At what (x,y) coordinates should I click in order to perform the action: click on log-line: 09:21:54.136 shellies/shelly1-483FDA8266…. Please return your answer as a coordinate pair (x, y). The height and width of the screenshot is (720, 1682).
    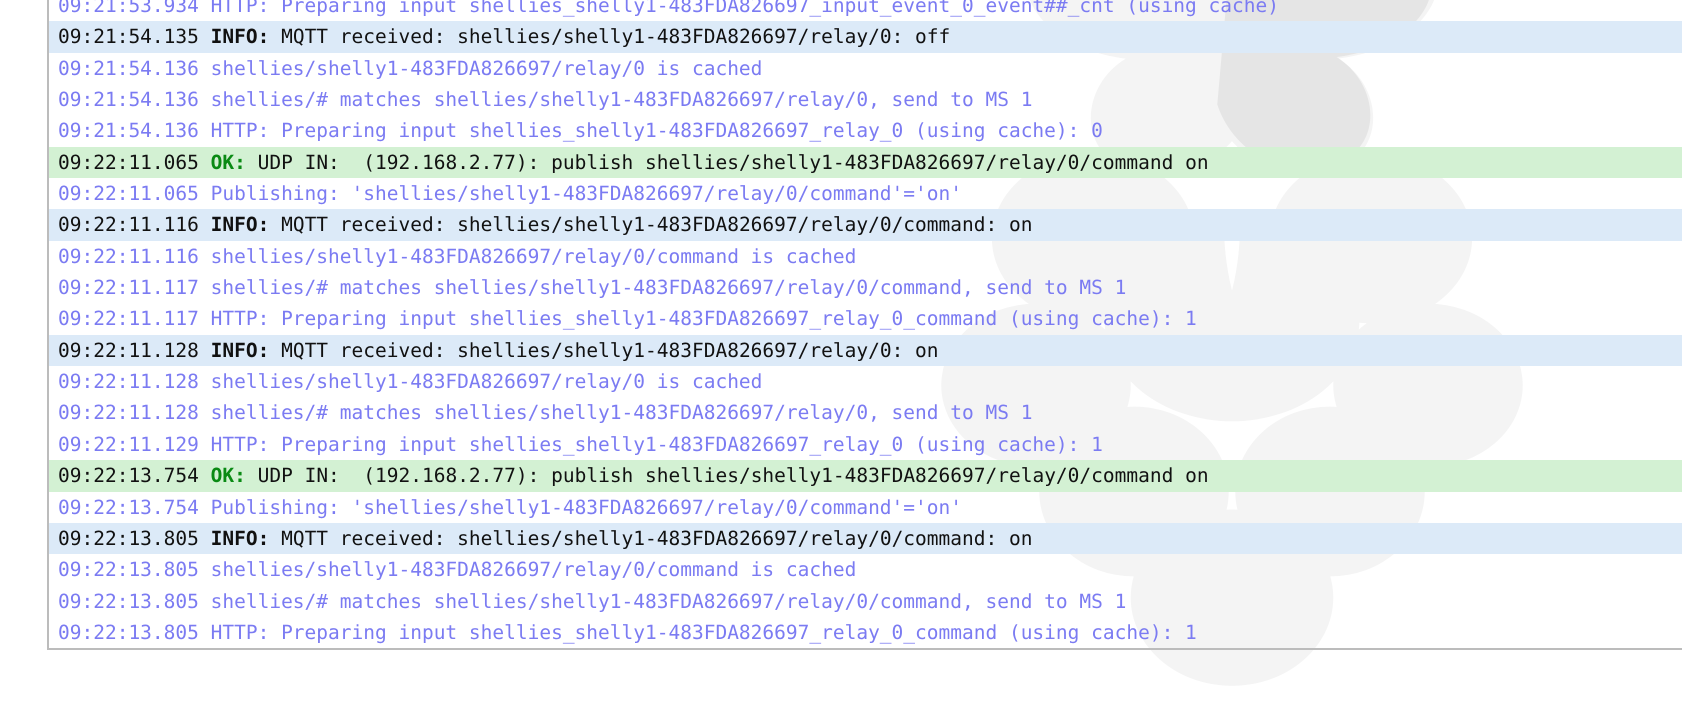
    Looking at the image, I should click on (865, 68).